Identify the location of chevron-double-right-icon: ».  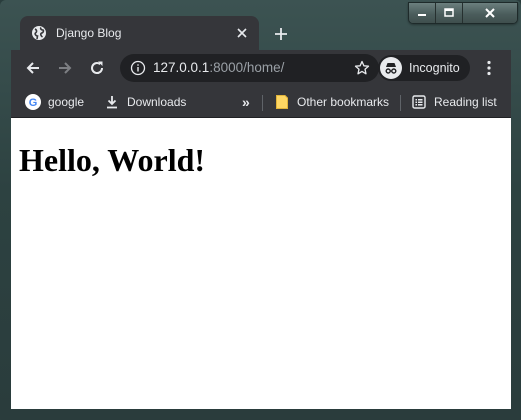
(246, 102).